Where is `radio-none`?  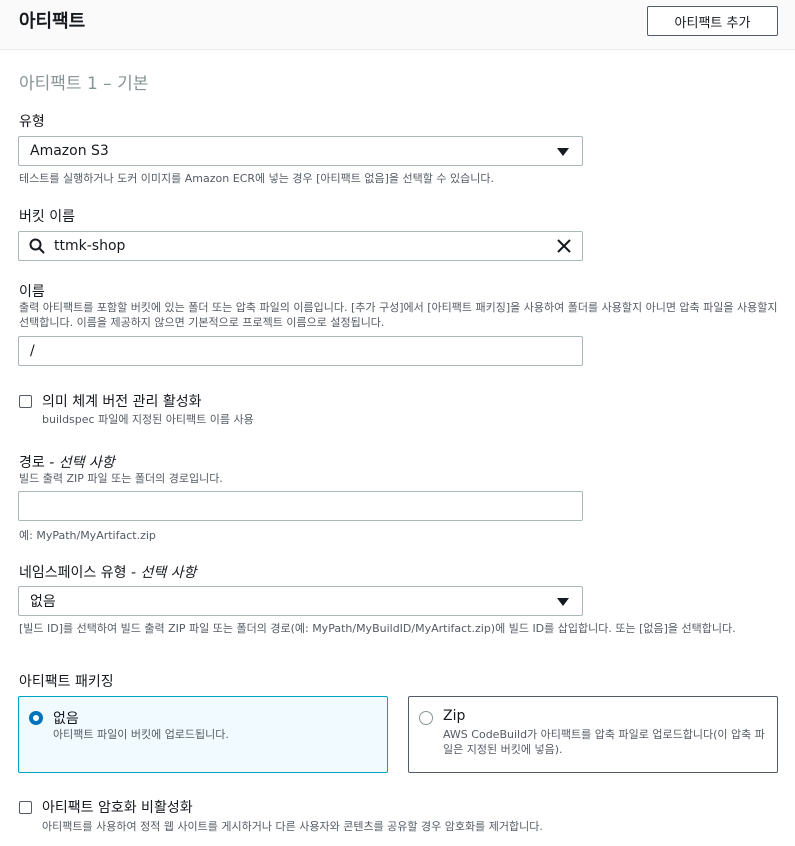 radio-none is located at coordinates (36, 718).